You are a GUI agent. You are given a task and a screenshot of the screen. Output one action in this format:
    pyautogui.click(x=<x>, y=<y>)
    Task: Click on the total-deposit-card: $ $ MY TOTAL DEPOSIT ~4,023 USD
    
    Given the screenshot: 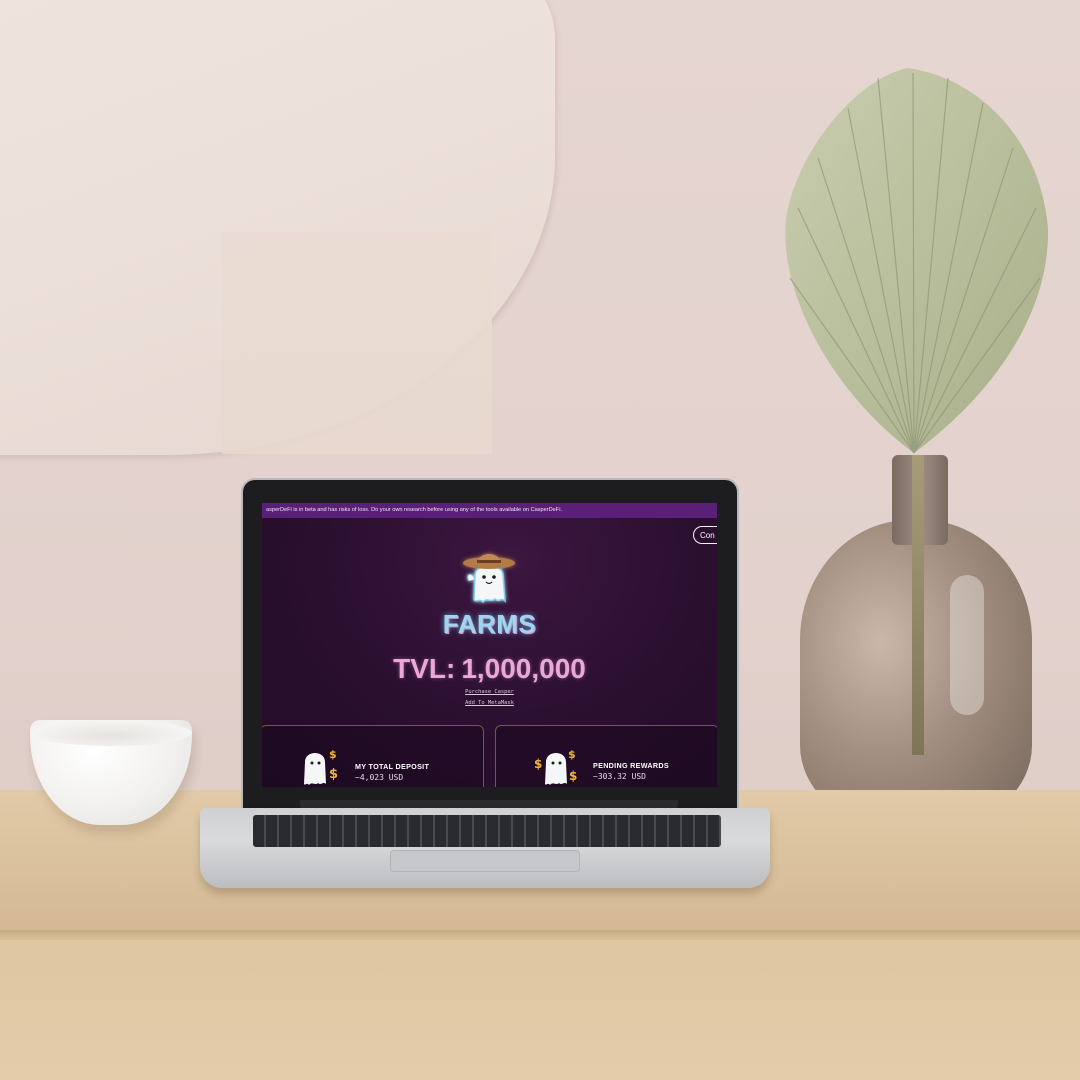 What is the action you would take?
    pyautogui.click(x=373, y=756)
    